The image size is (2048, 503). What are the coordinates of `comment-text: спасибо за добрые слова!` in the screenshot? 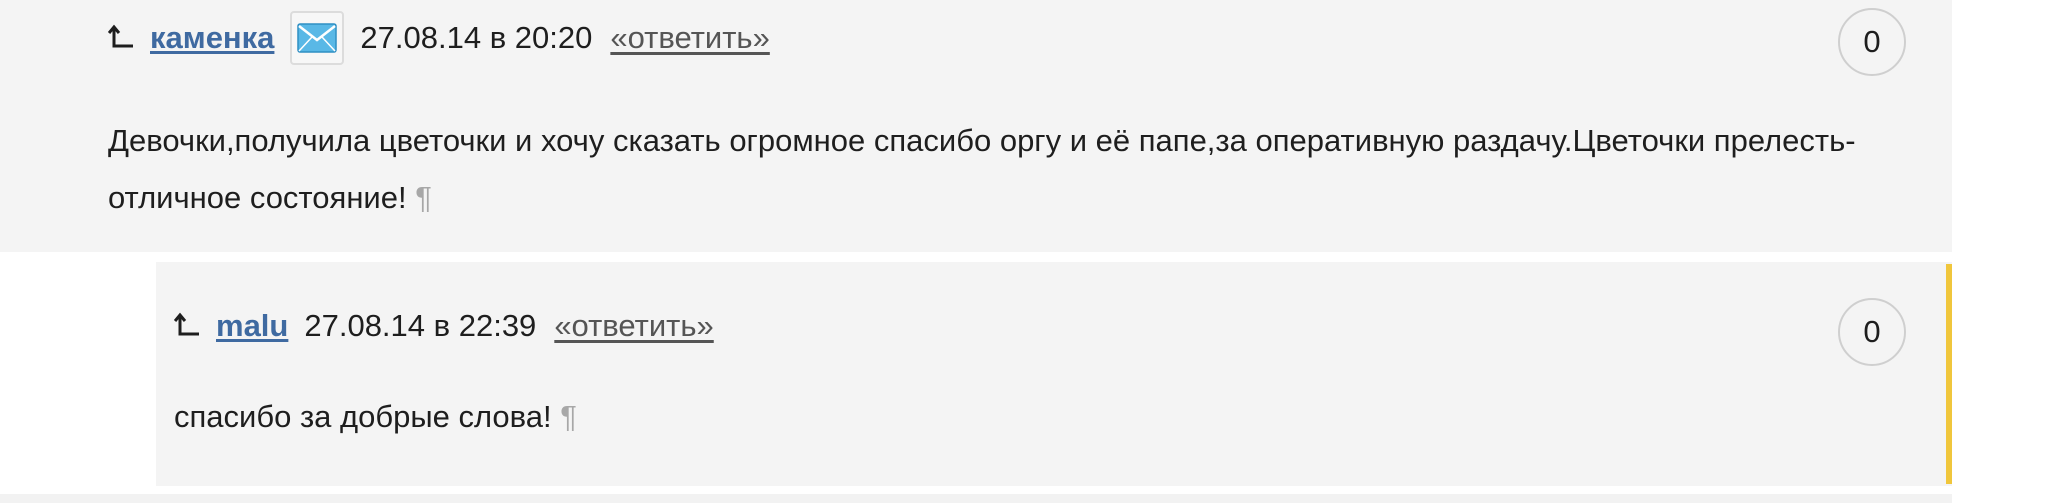 It's located at (363, 416).